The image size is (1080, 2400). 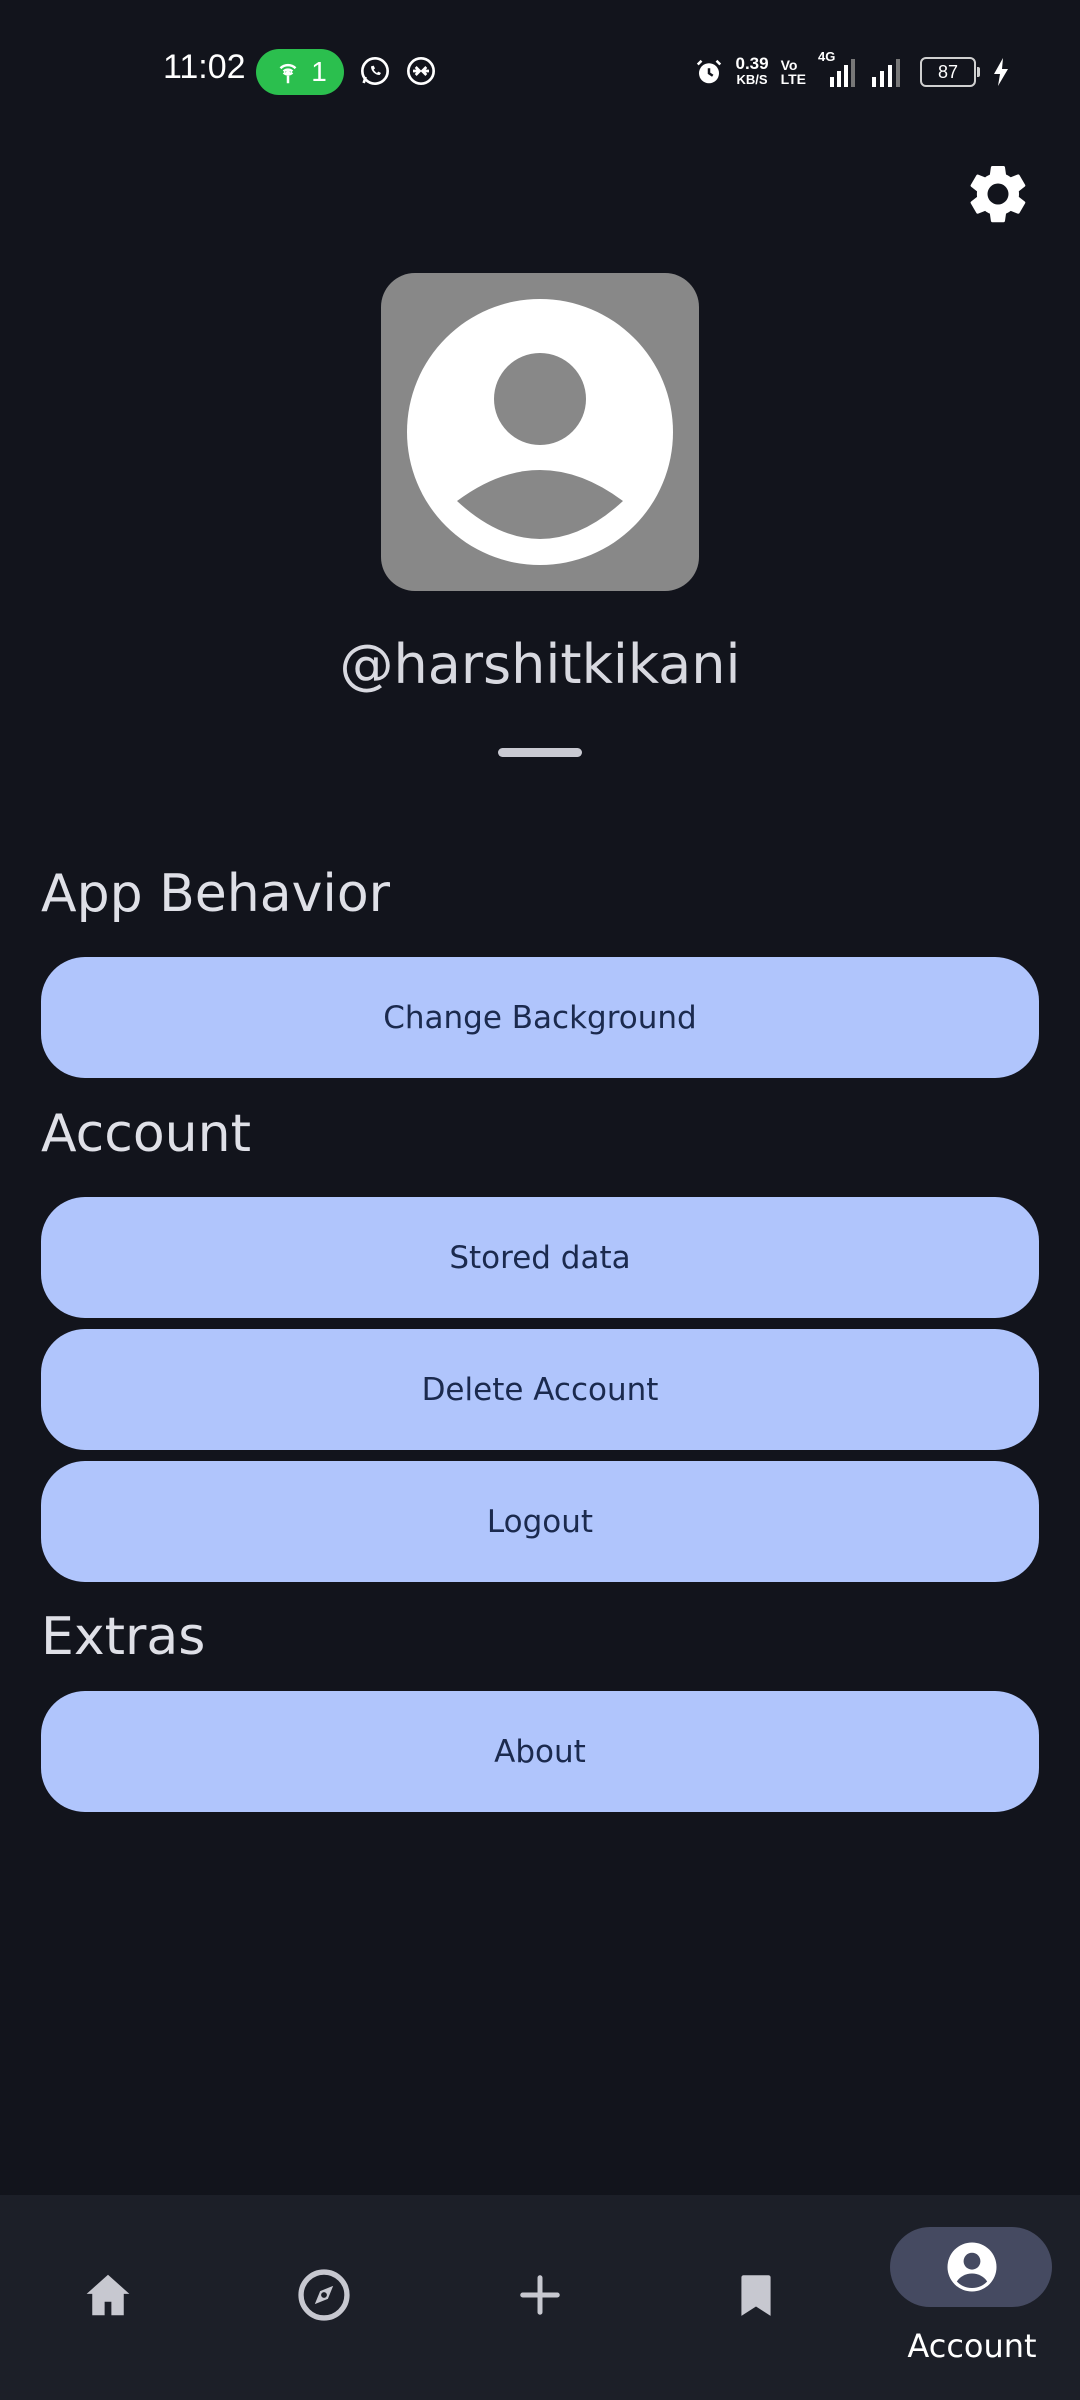 I want to click on section-title-app-behavior: App Behavior, so click(x=216, y=894).